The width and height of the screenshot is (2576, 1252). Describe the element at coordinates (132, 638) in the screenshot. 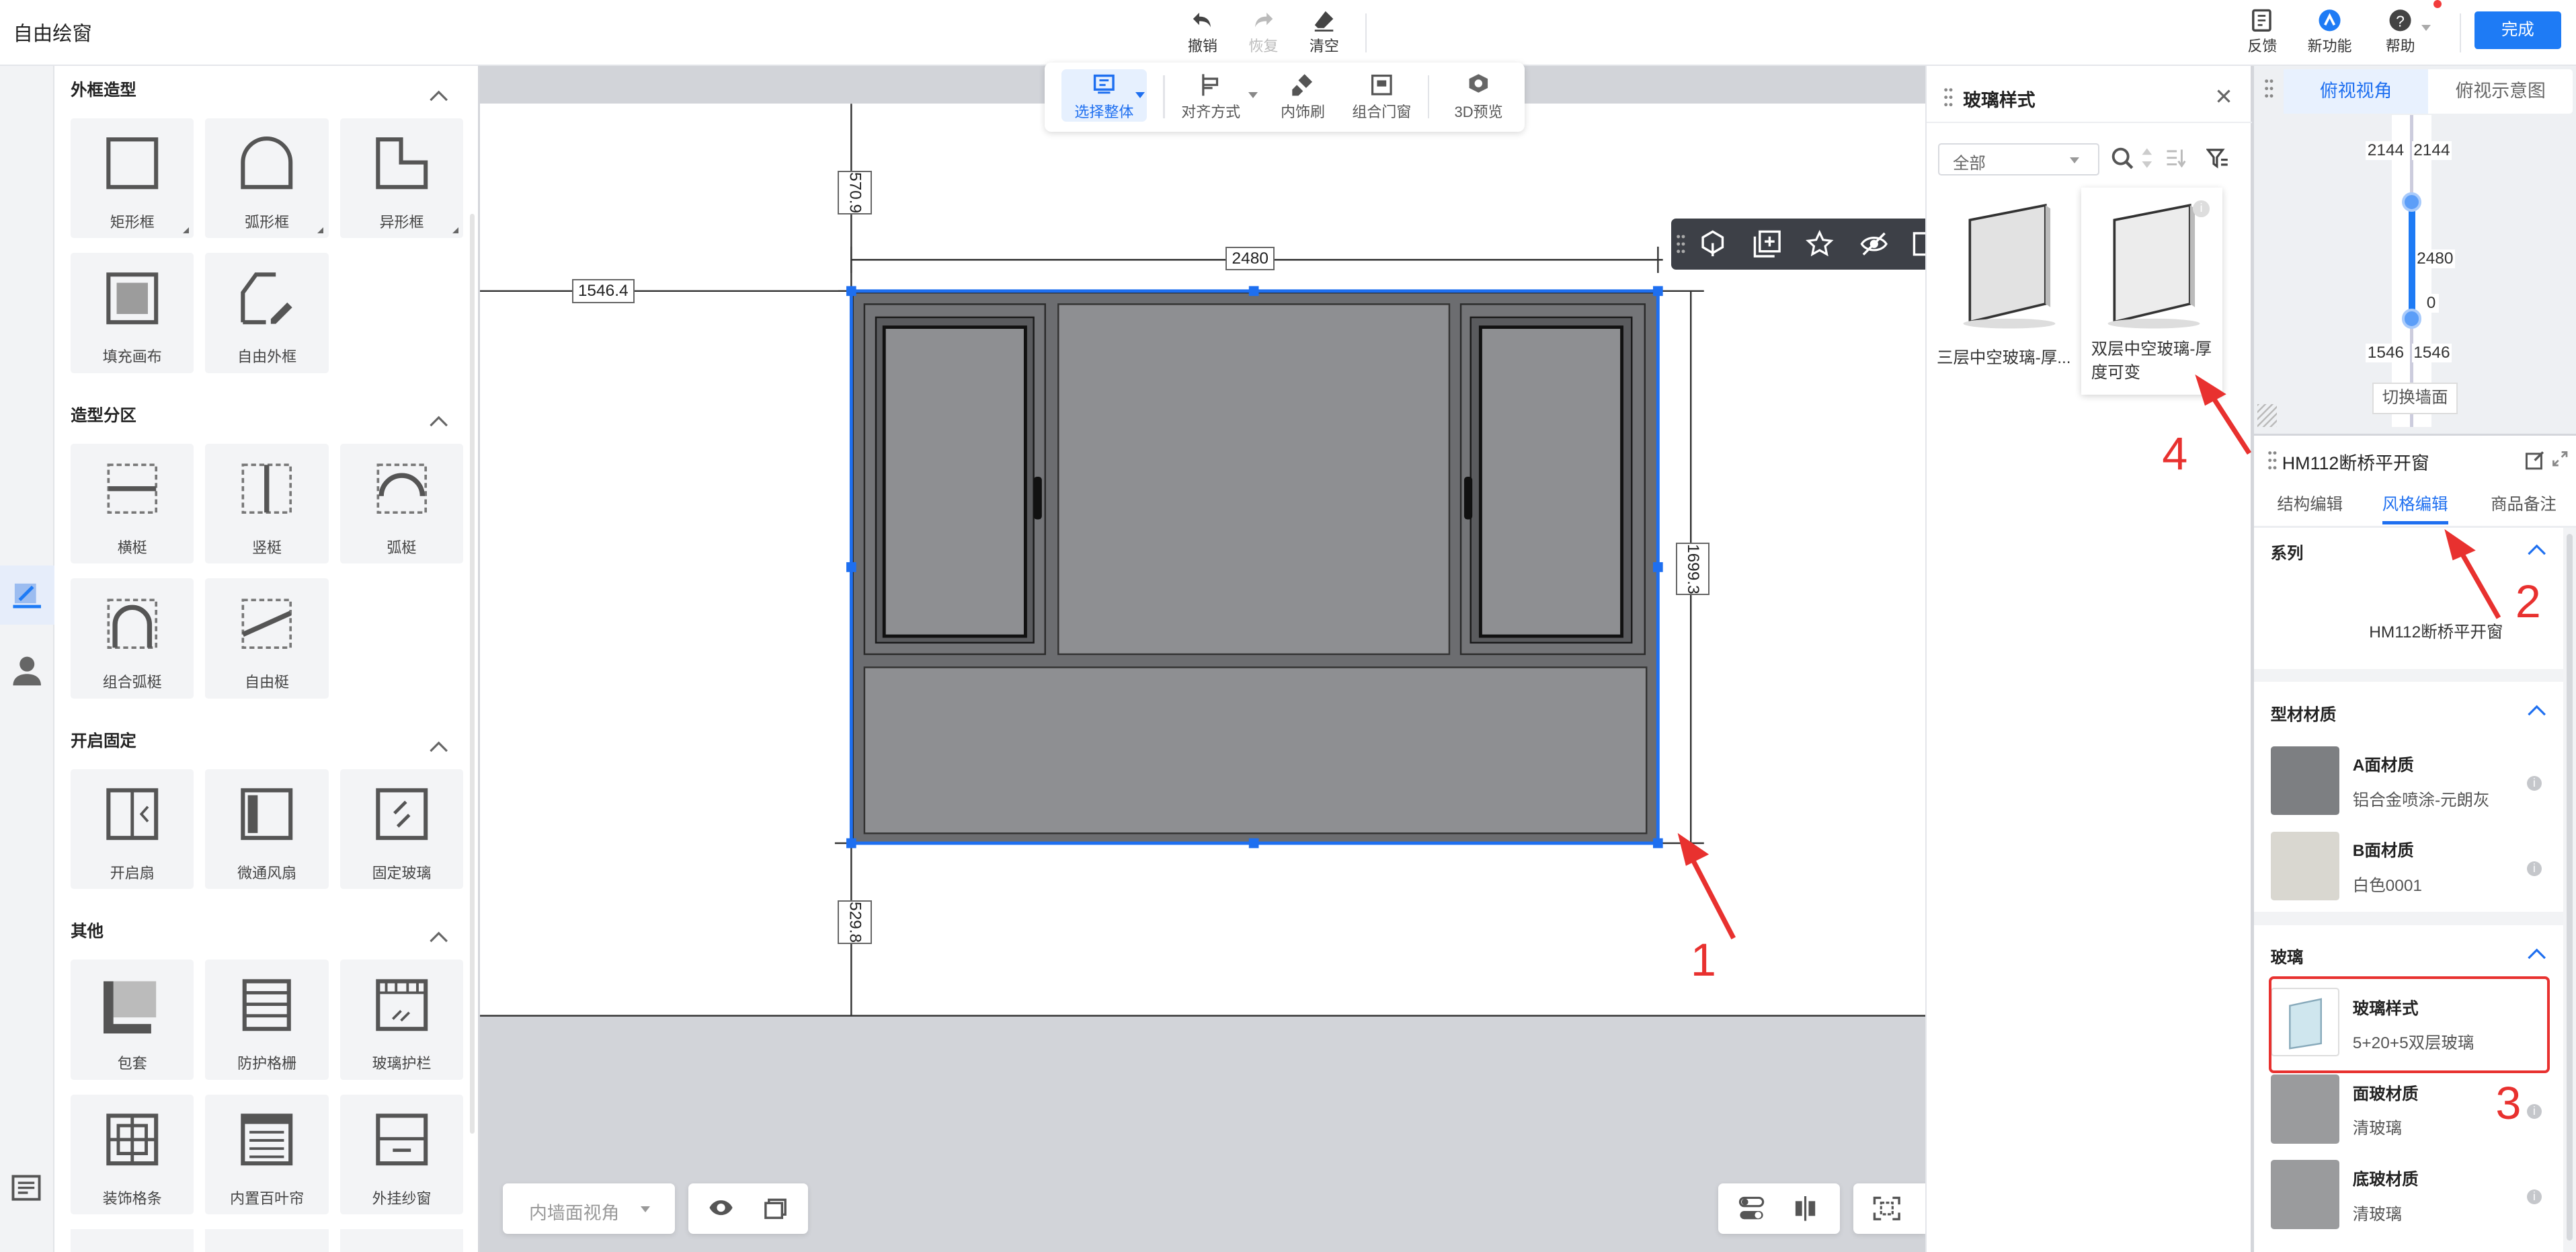

I see `tile-combo-arc: 组合弧梃` at that location.